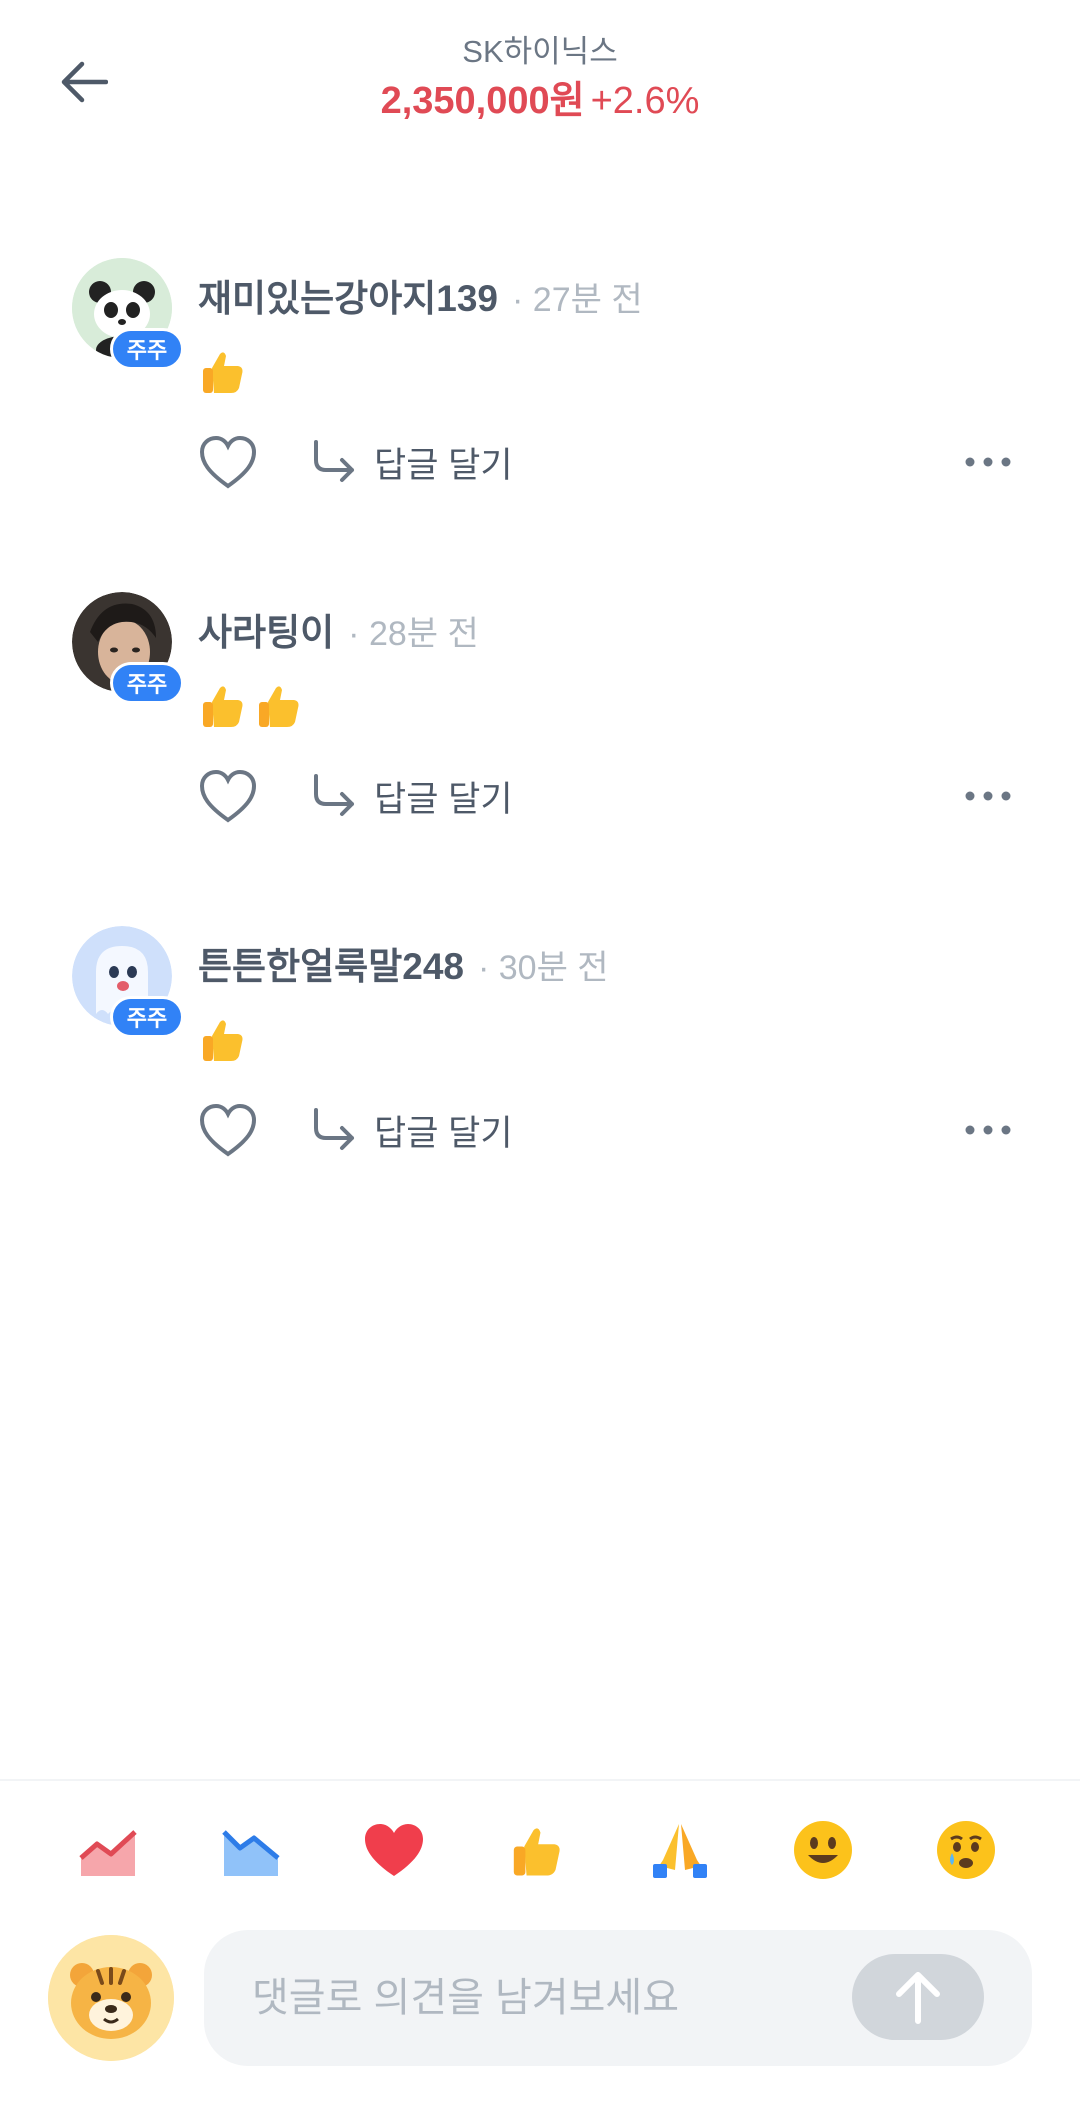 This screenshot has height=2117, width=1080. Describe the element at coordinates (532, 1998) in the screenshot. I see `comment-input` at that location.